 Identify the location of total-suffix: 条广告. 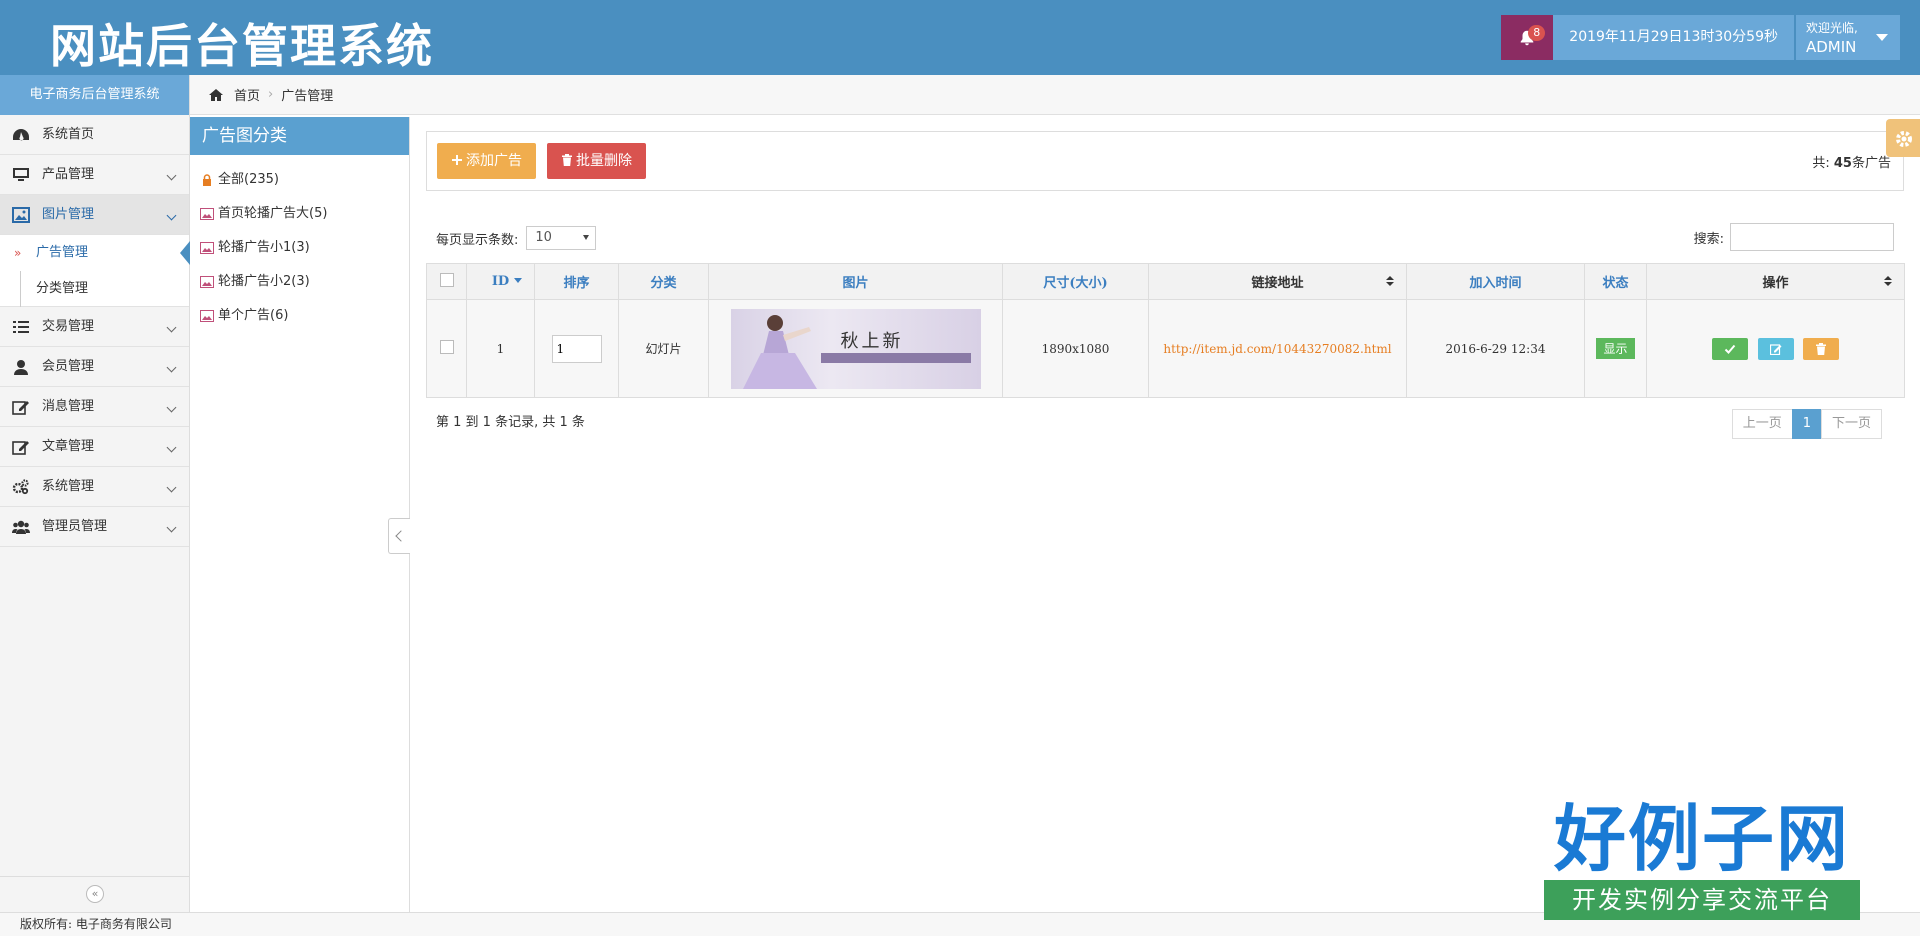
(1871, 163).